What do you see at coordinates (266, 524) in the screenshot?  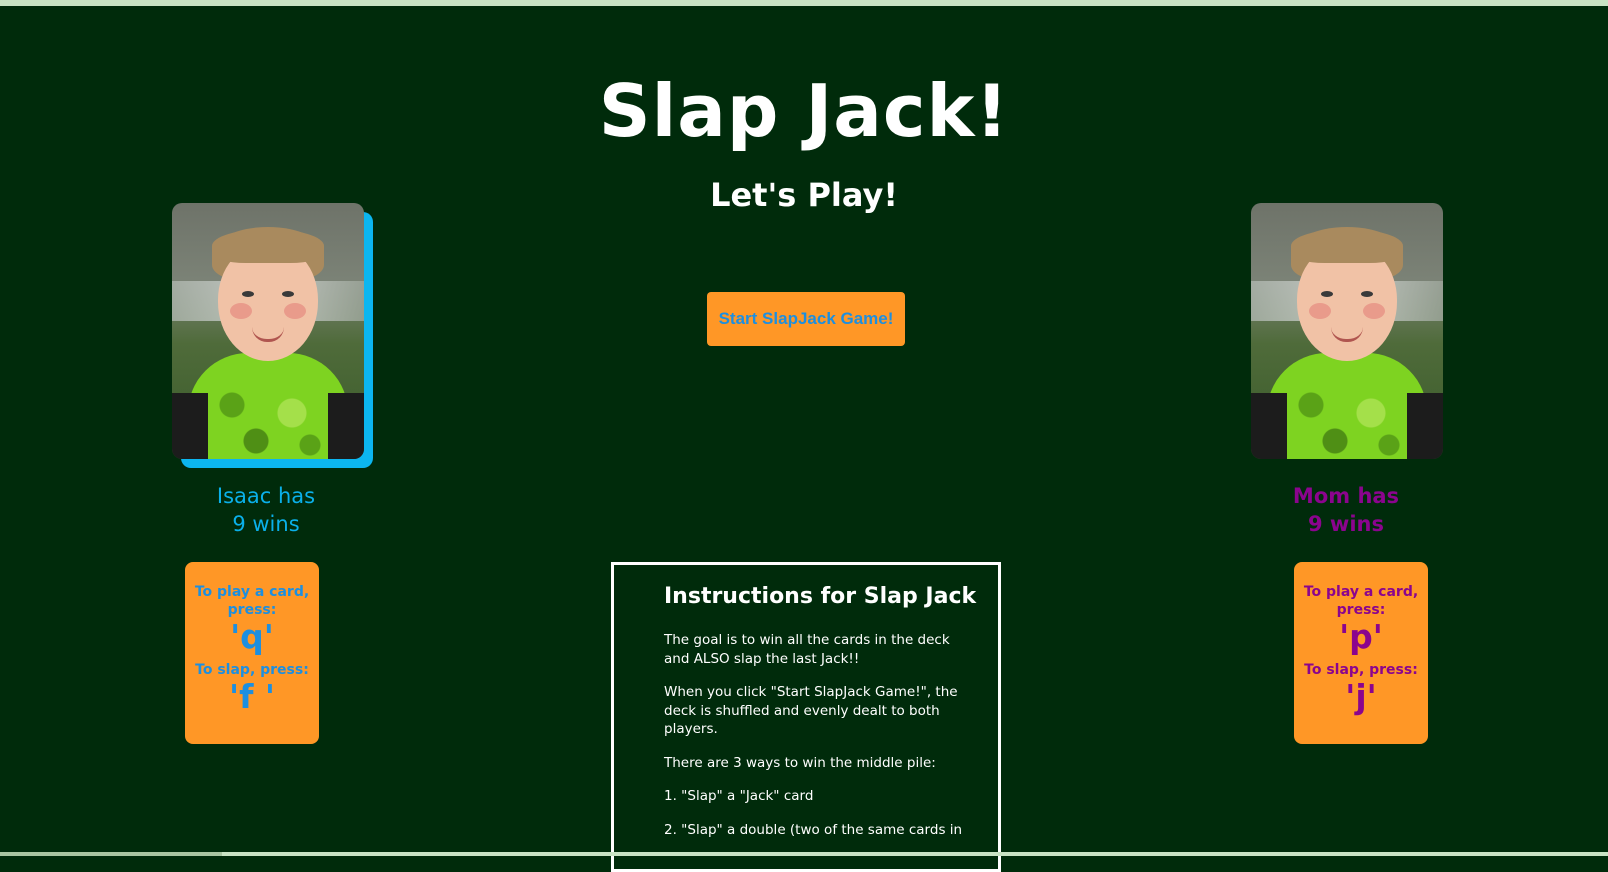 I see `player-left-wins-line2: 9 wins` at bounding box center [266, 524].